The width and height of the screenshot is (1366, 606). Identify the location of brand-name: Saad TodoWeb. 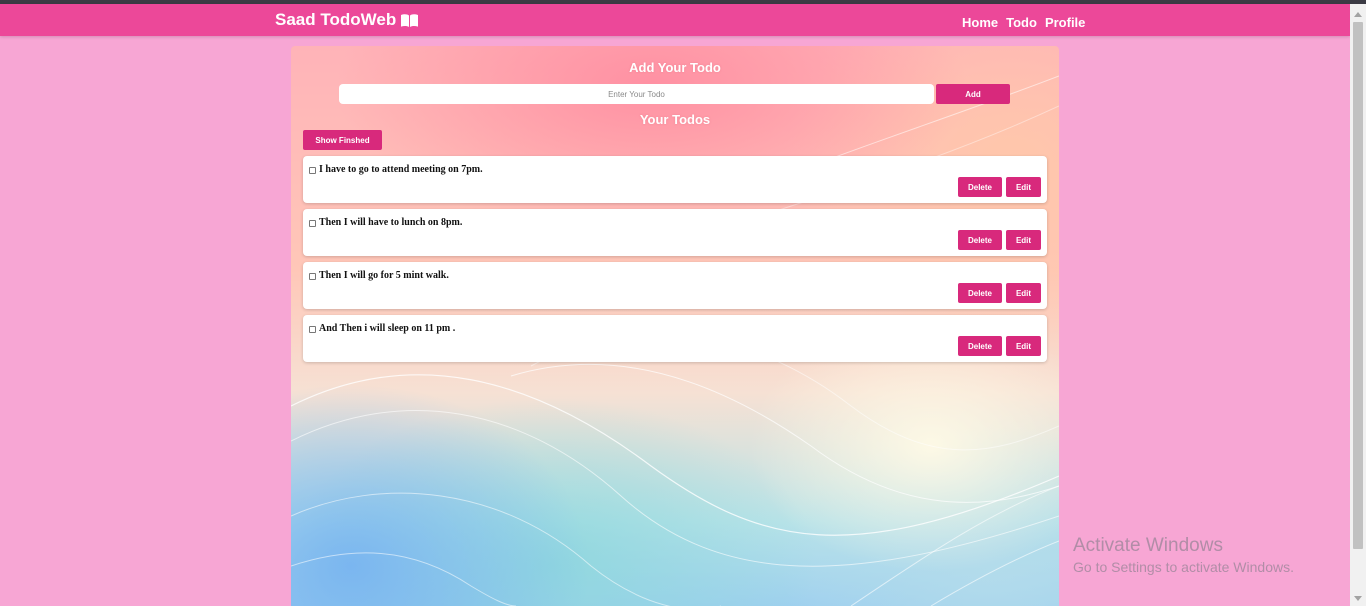
(336, 19).